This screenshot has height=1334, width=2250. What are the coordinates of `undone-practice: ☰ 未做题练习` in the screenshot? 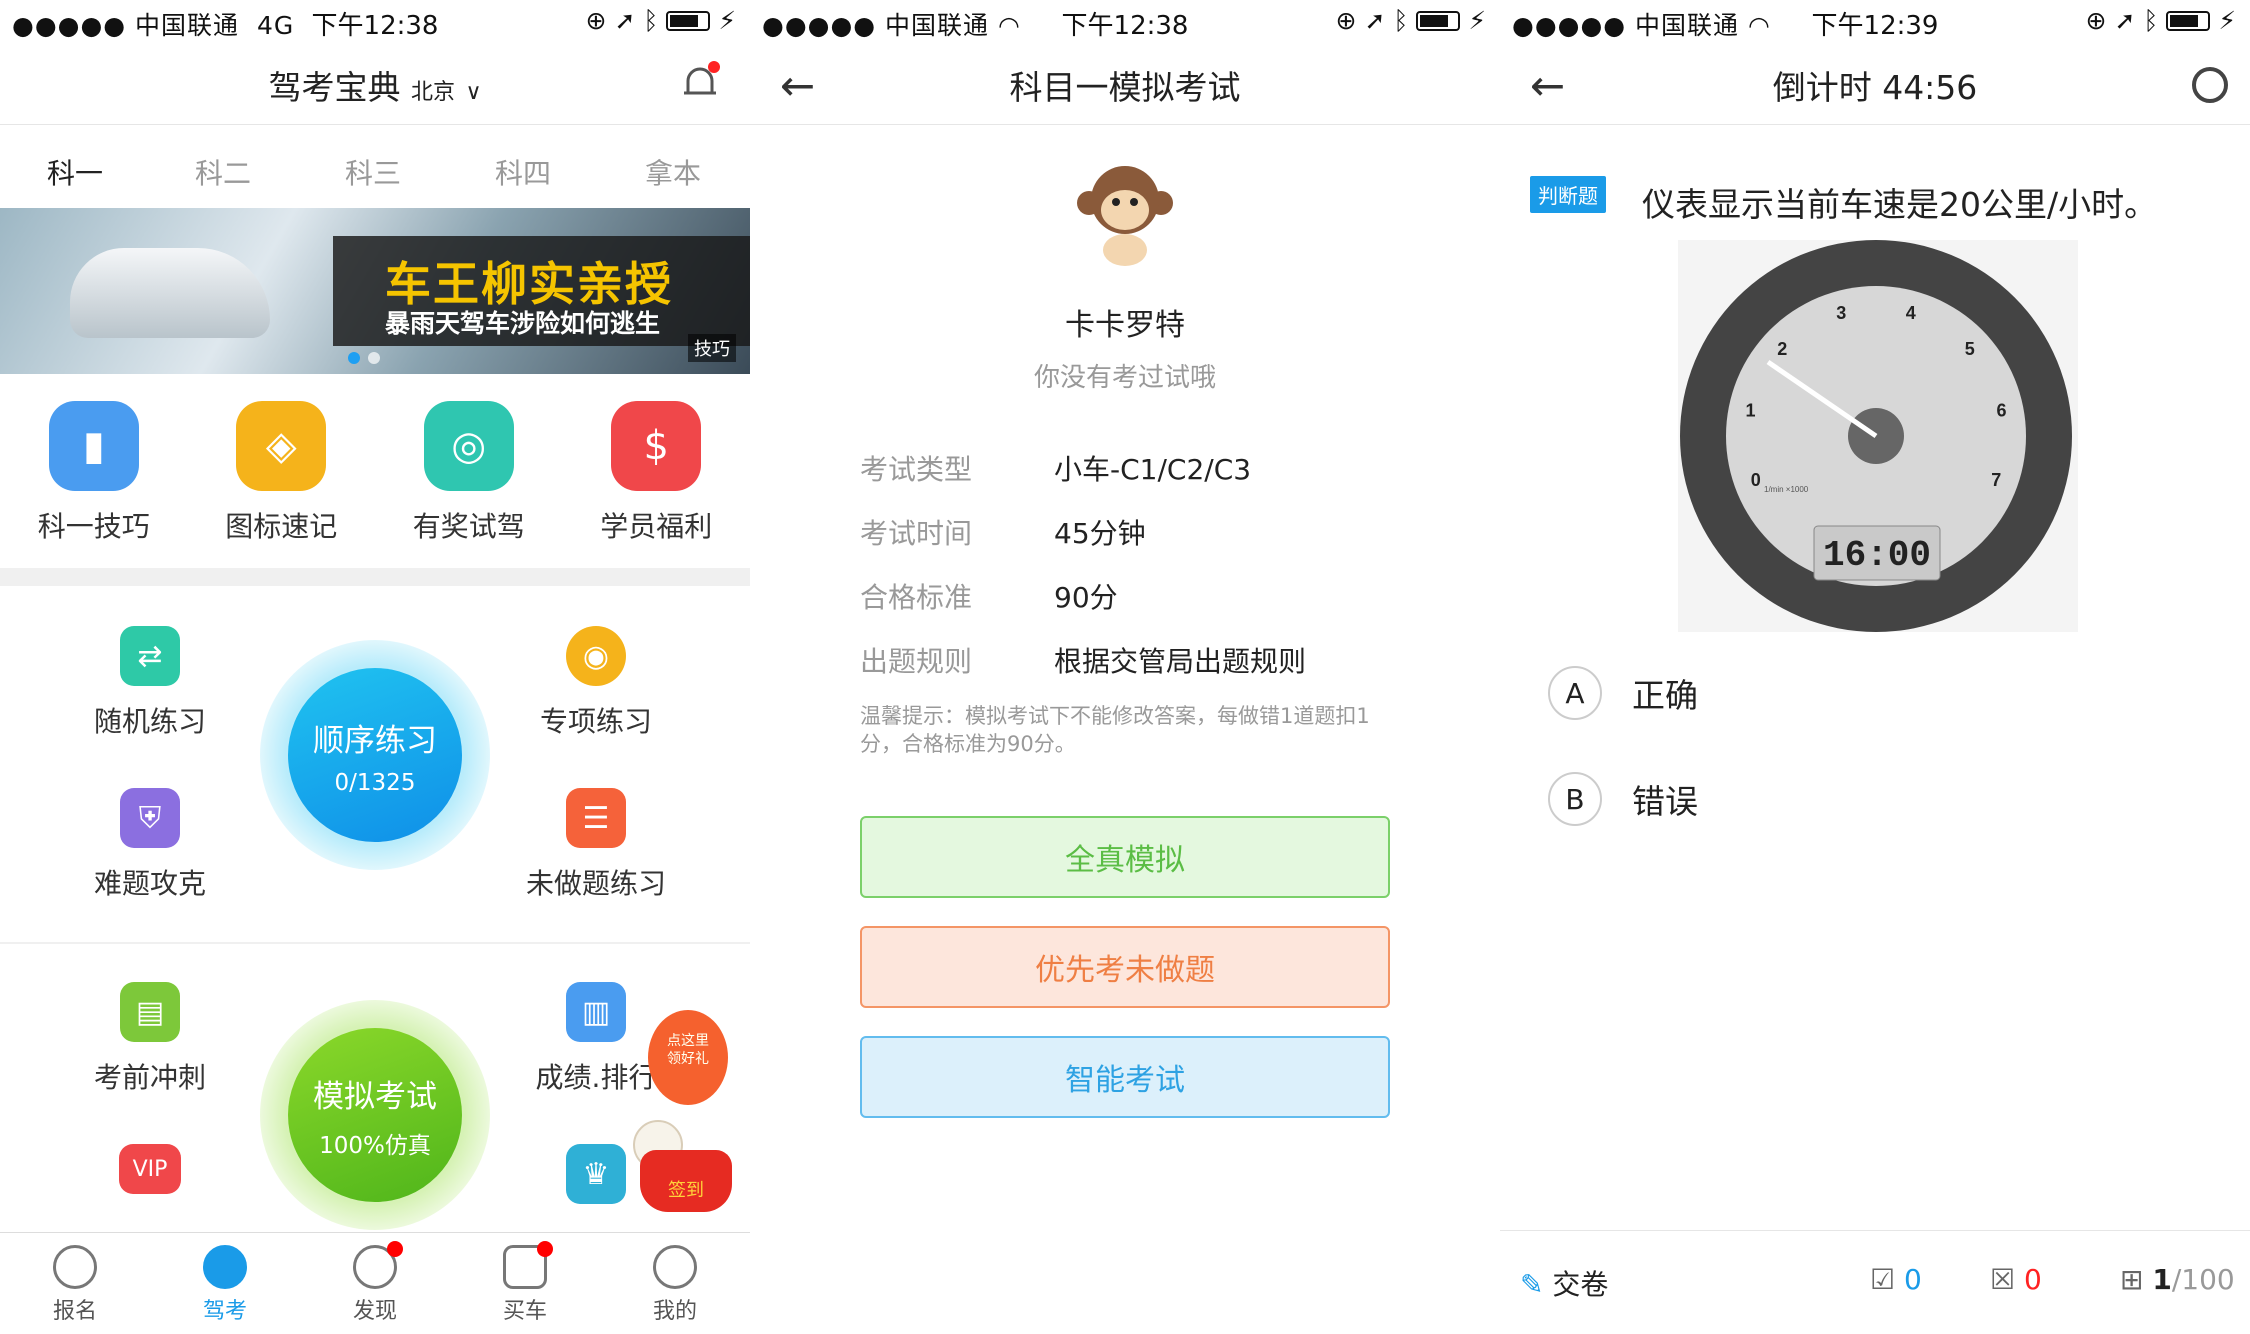 It's located at (596, 845).